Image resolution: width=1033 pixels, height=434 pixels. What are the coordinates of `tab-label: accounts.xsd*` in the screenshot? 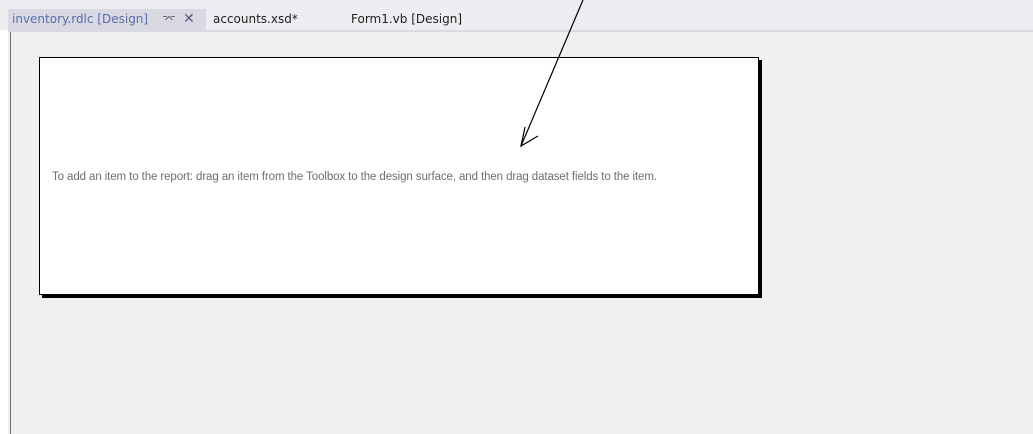 It's located at (255, 19).